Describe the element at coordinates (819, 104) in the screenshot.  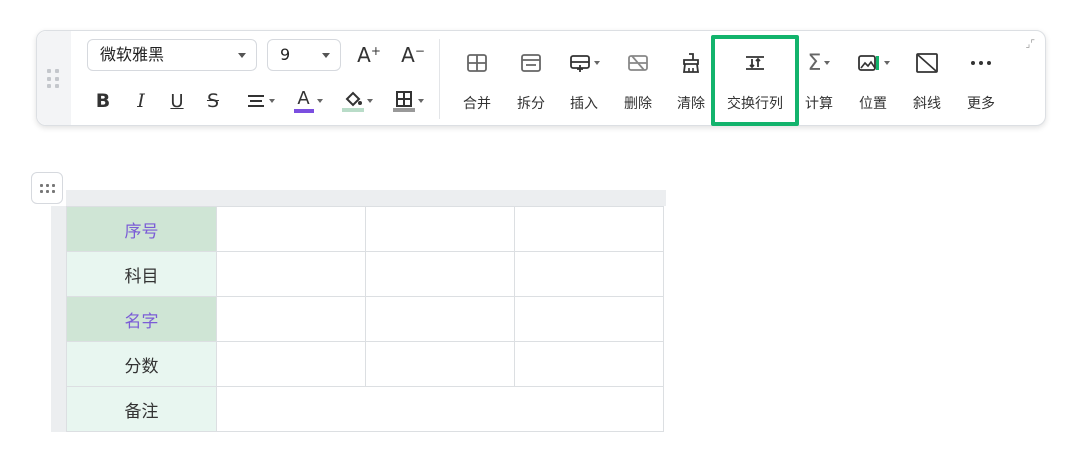
I see `calculate-label: 计算` at that location.